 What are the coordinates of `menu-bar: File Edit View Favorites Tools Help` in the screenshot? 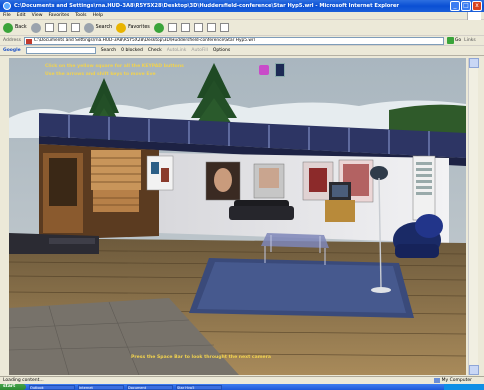 It's located at (242, 16).